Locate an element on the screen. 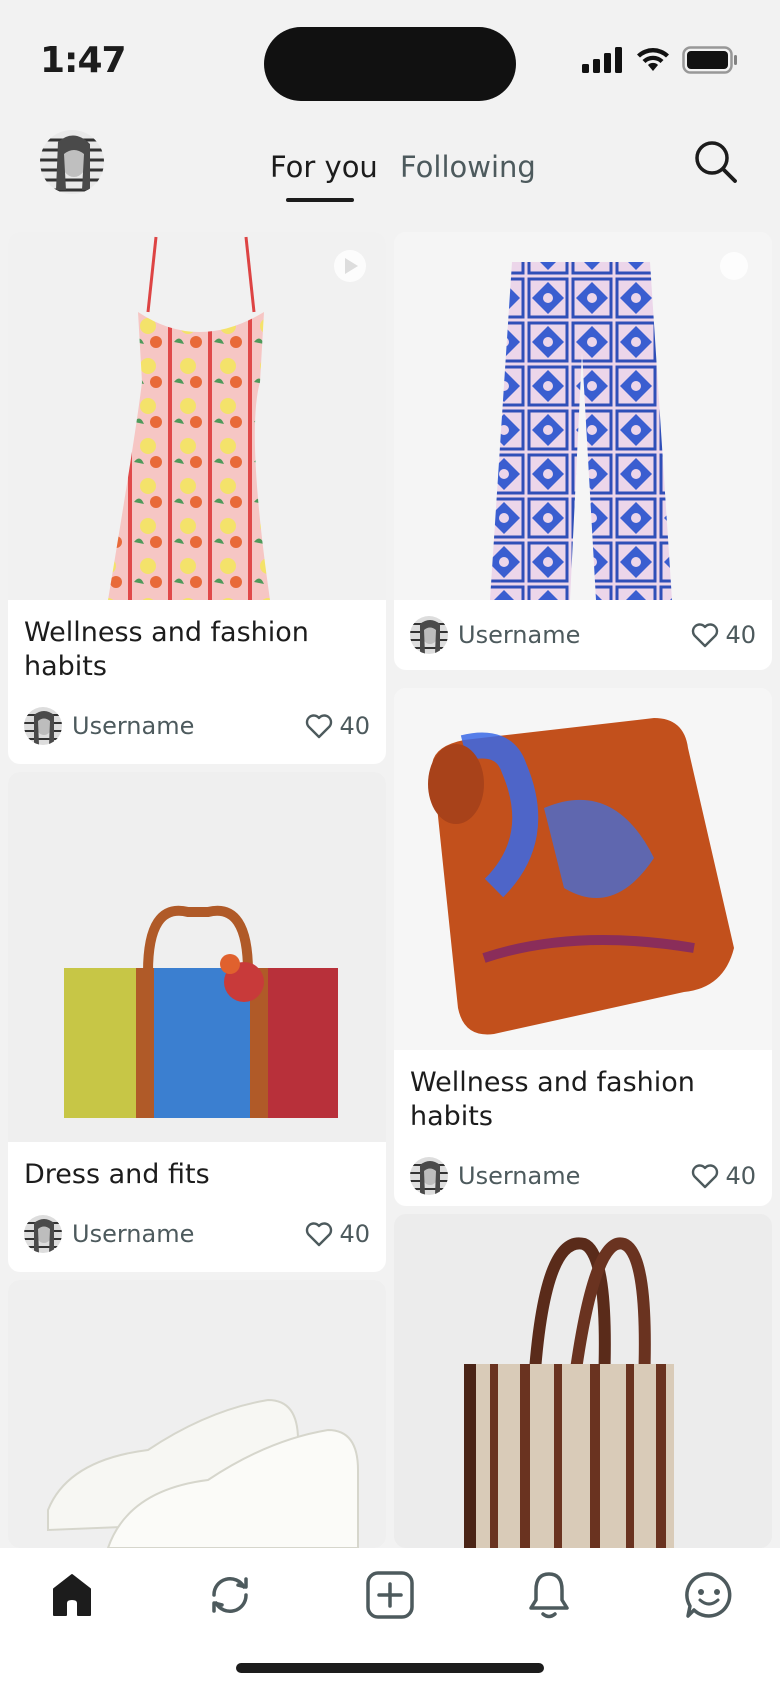 The image size is (780, 1688). tab-following: Following is located at coordinates (468, 167).